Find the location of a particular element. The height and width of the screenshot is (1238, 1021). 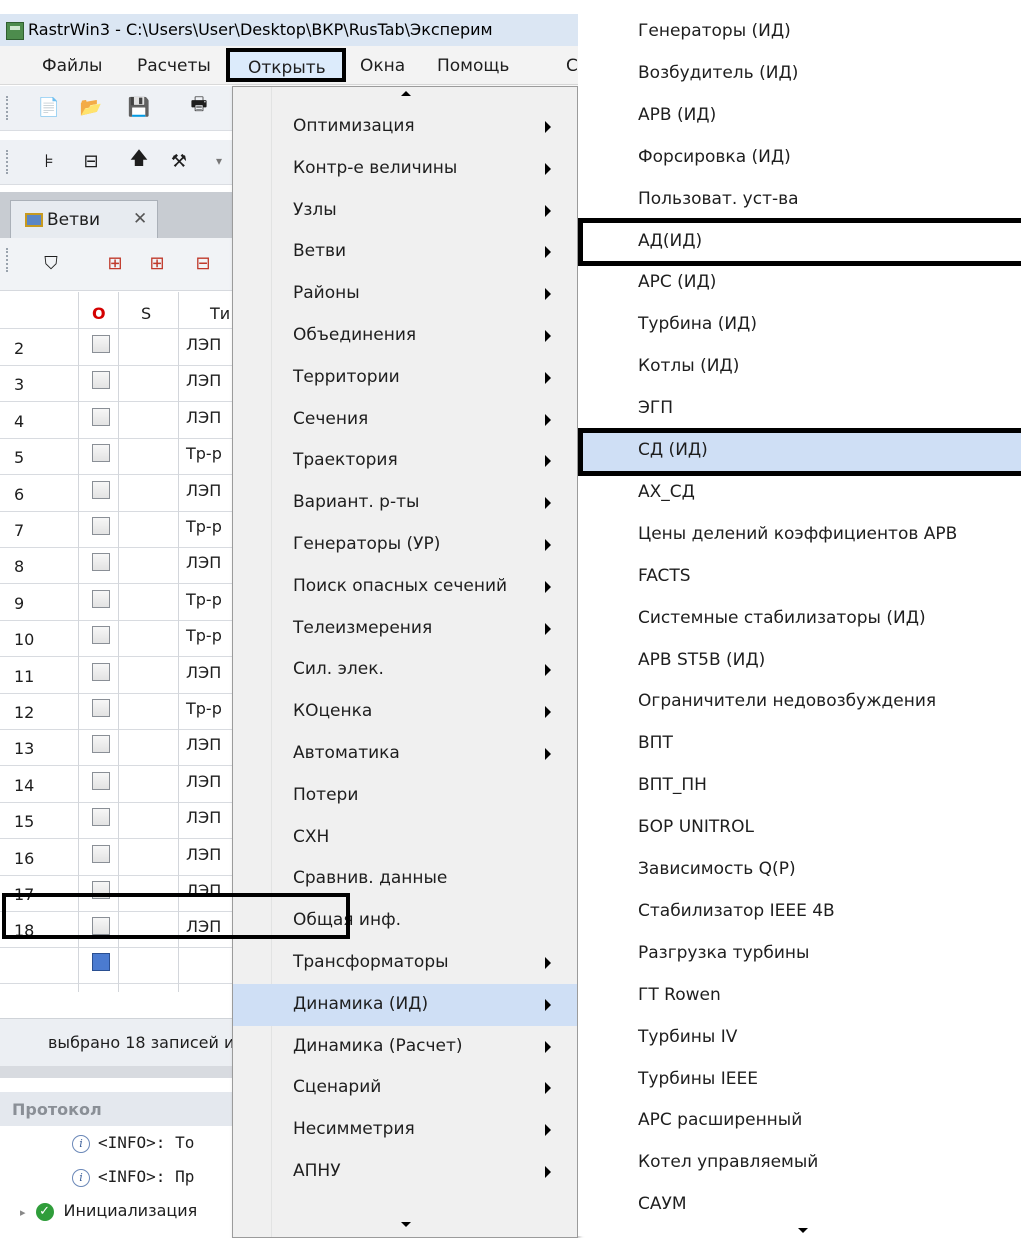

dropdown-icon: ▾ is located at coordinates (219, 161).